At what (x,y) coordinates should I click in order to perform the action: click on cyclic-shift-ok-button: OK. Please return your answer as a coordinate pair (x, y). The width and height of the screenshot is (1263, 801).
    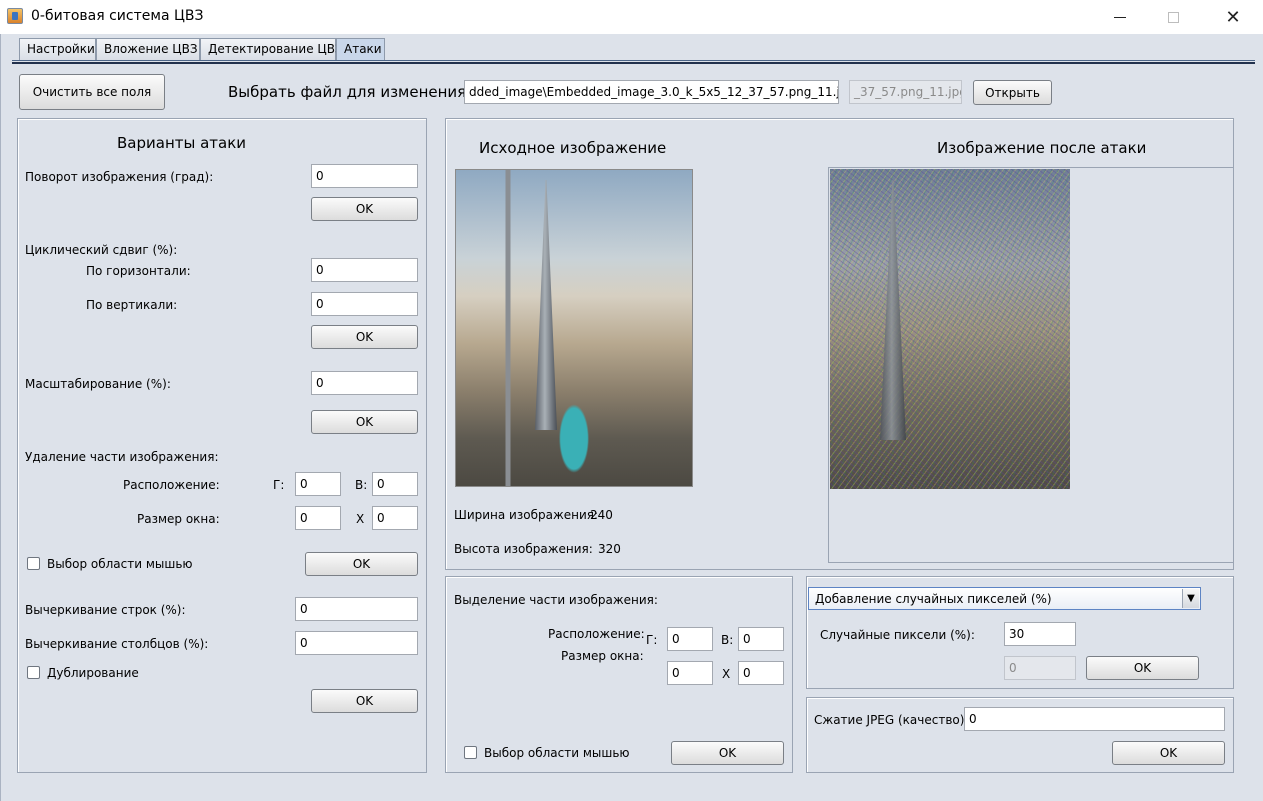
    Looking at the image, I should click on (364, 337).